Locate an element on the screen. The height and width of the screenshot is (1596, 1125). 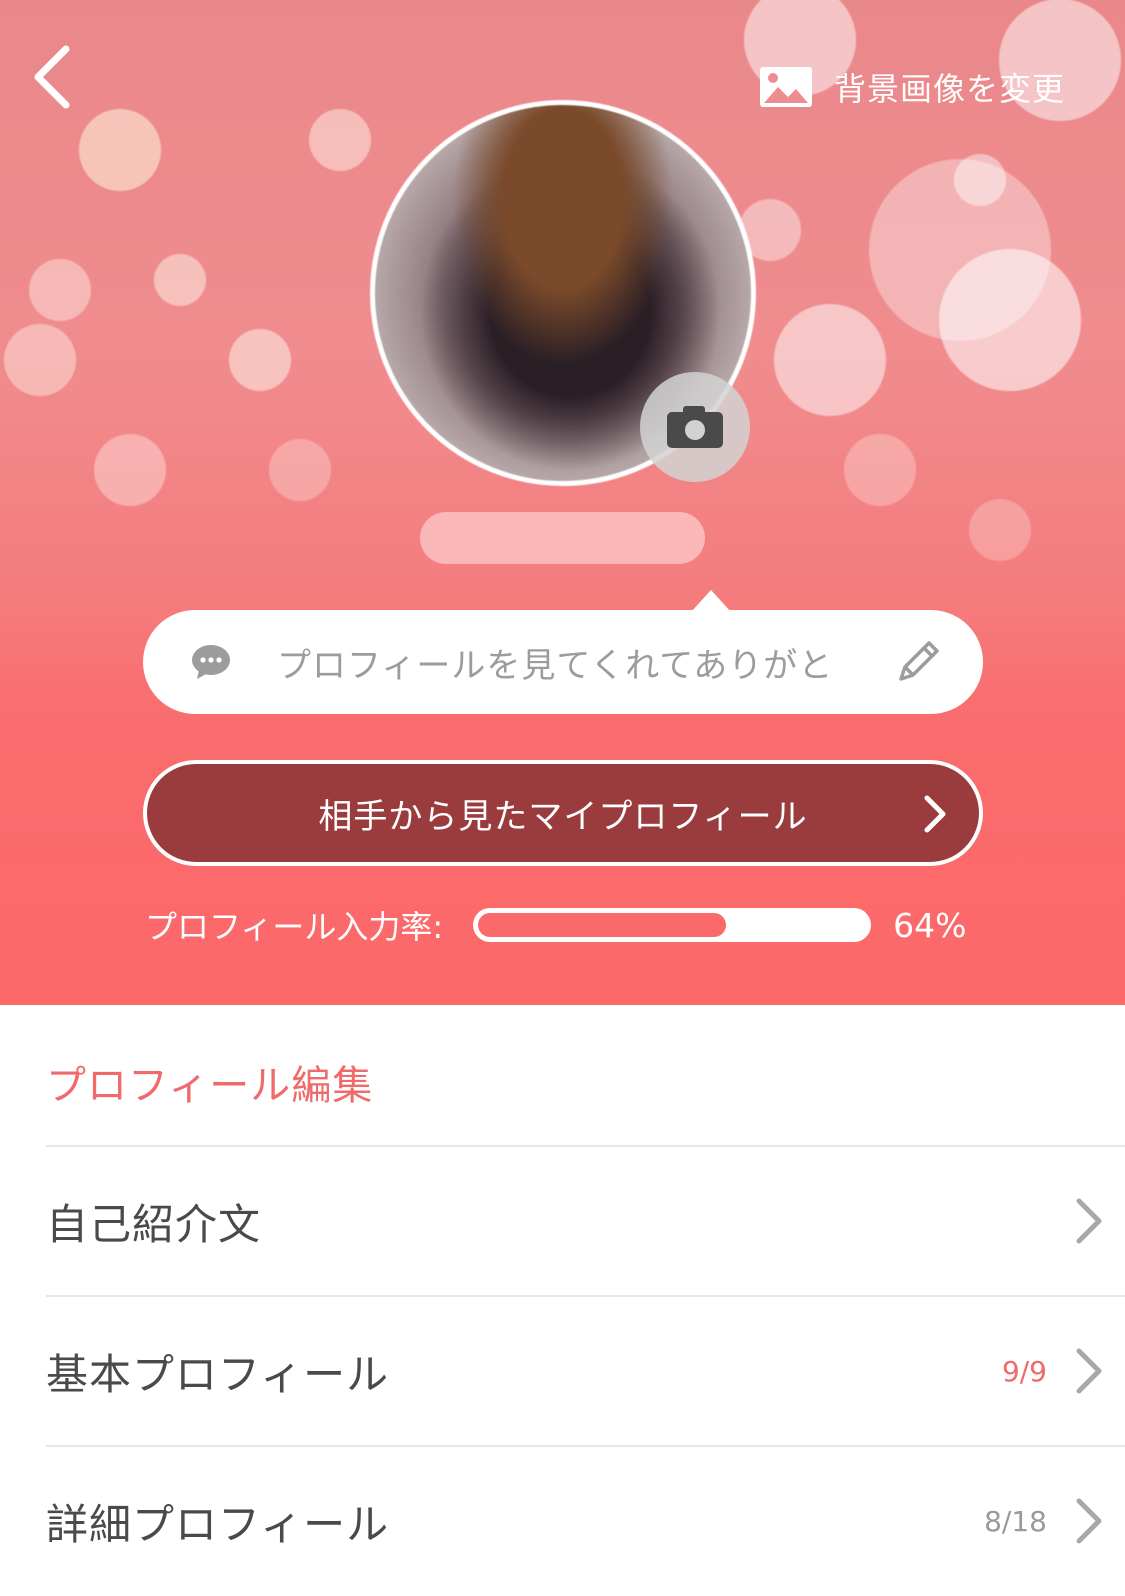
change-photo-button is located at coordinates (695, 427).